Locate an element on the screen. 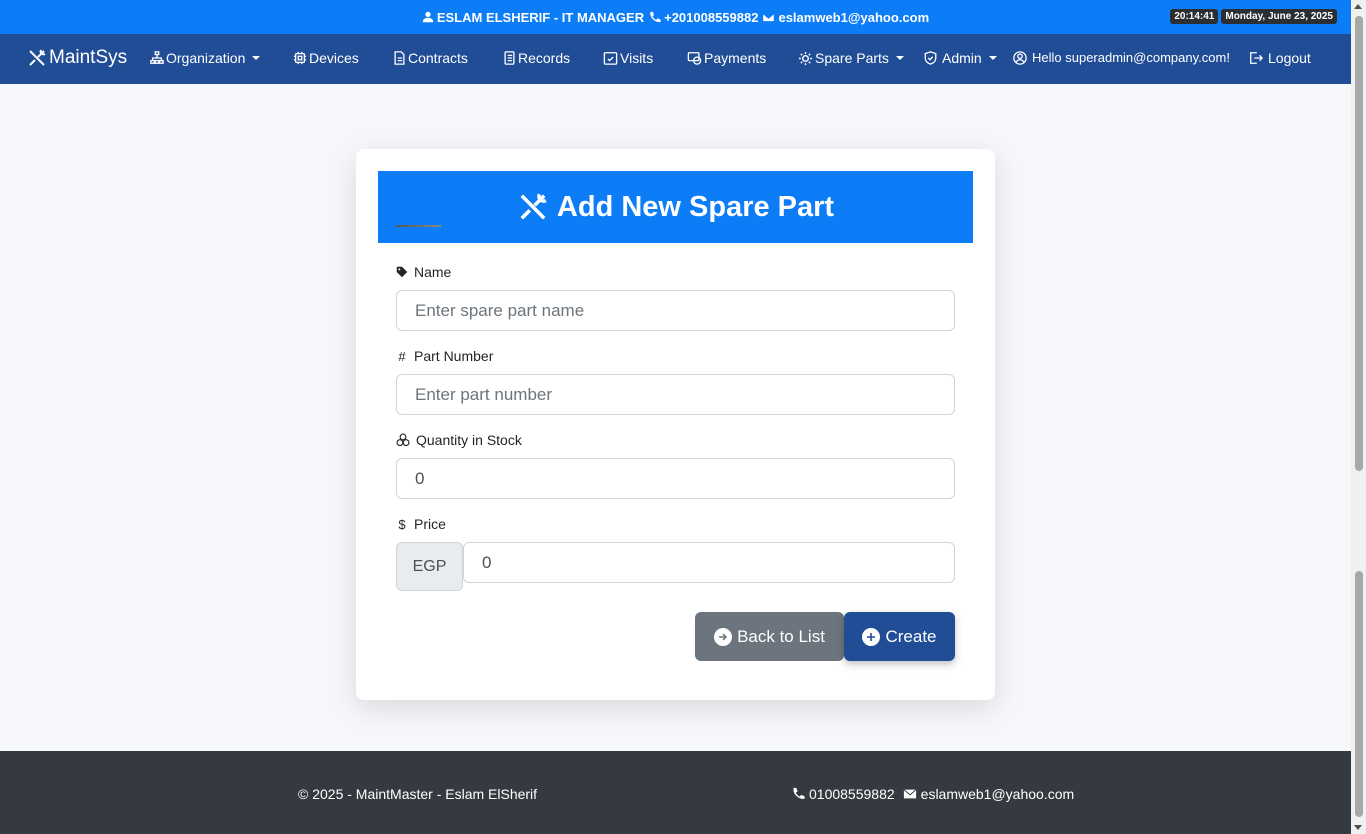 Image resolution: width=1366 pixels, height=834 pixels. clock-date: Monday, June 23, 2025 is located at coordinates (1279, 16).